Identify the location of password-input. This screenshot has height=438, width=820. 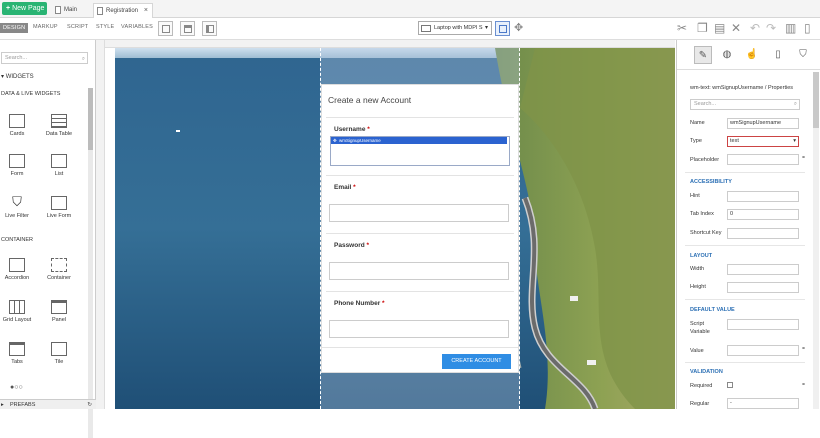
(419, 271).